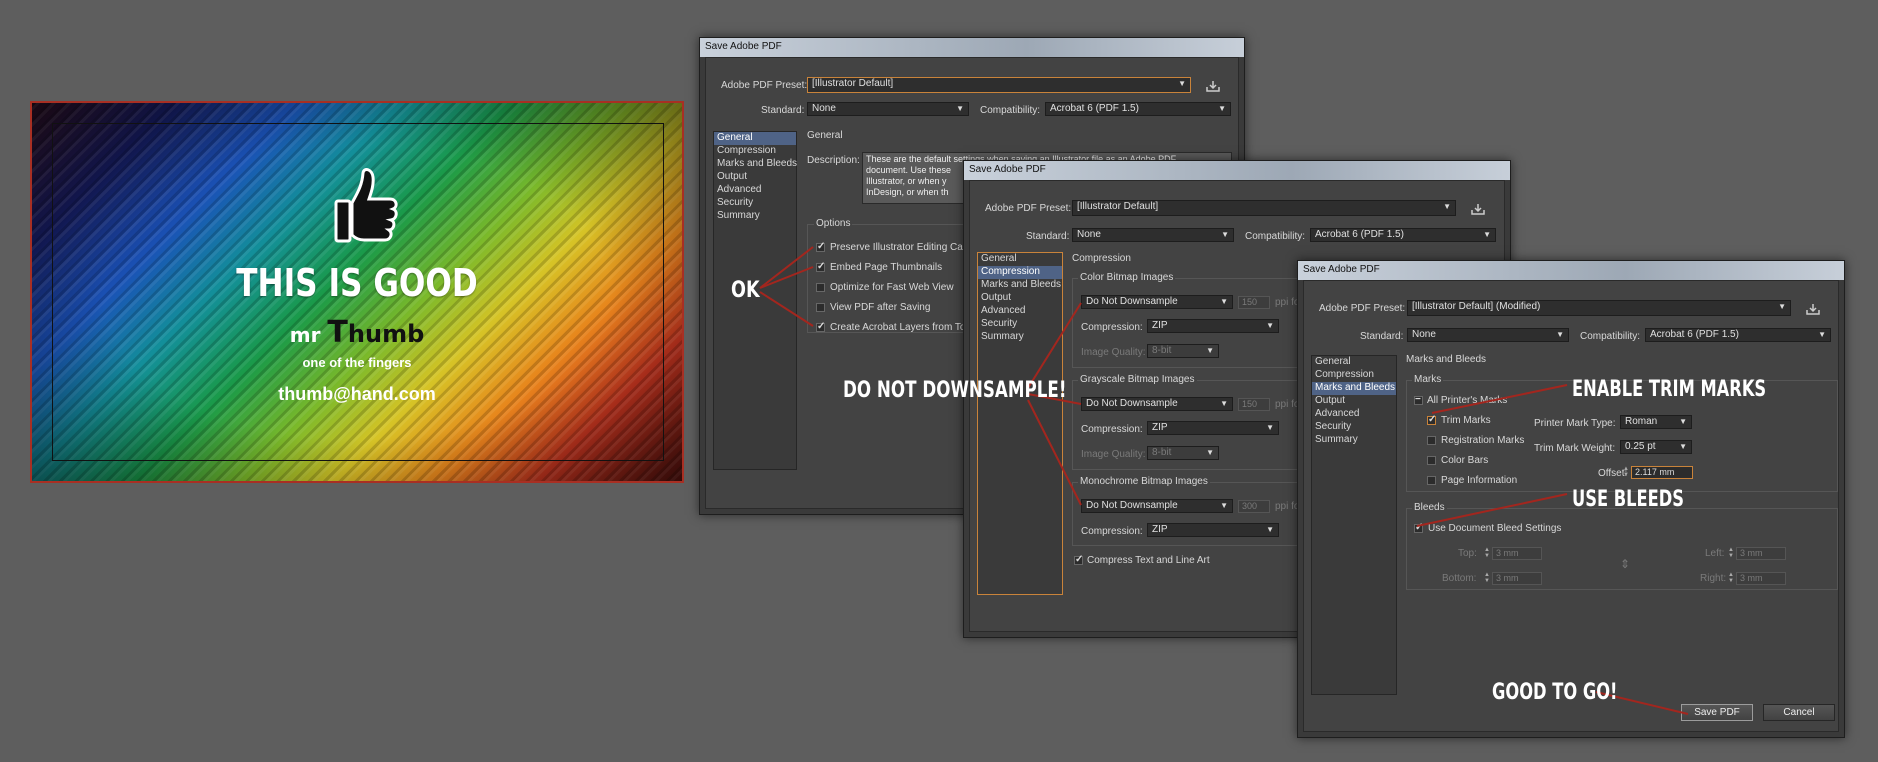 The height and width of the screenshot is (762, 1878). Describe the element at coordinates (1517, 553) in the screenshot. I see `bleed-top-input: 3 mm` at that location.